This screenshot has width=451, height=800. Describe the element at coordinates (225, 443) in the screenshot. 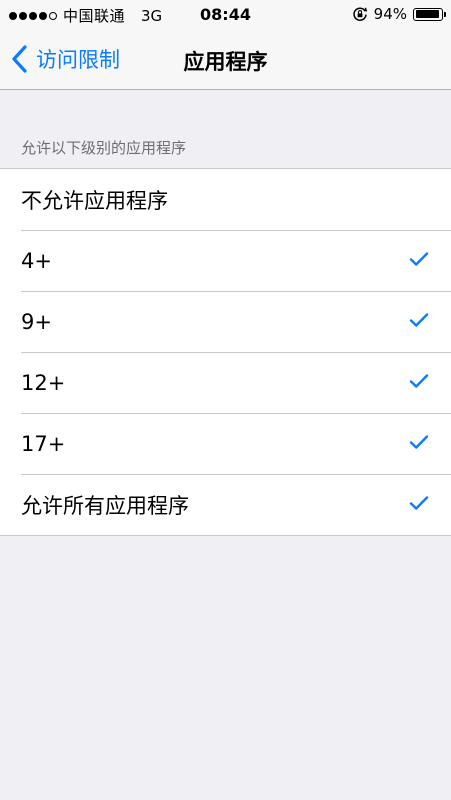

I see `list-item: 17+` at that location.